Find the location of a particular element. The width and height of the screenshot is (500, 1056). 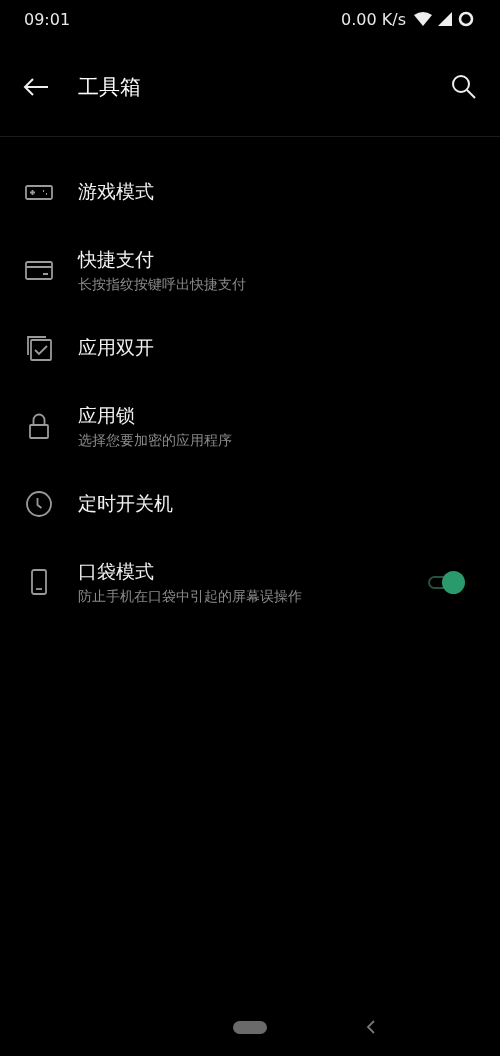

copy-check-icon is located at coordinates (39, 348).